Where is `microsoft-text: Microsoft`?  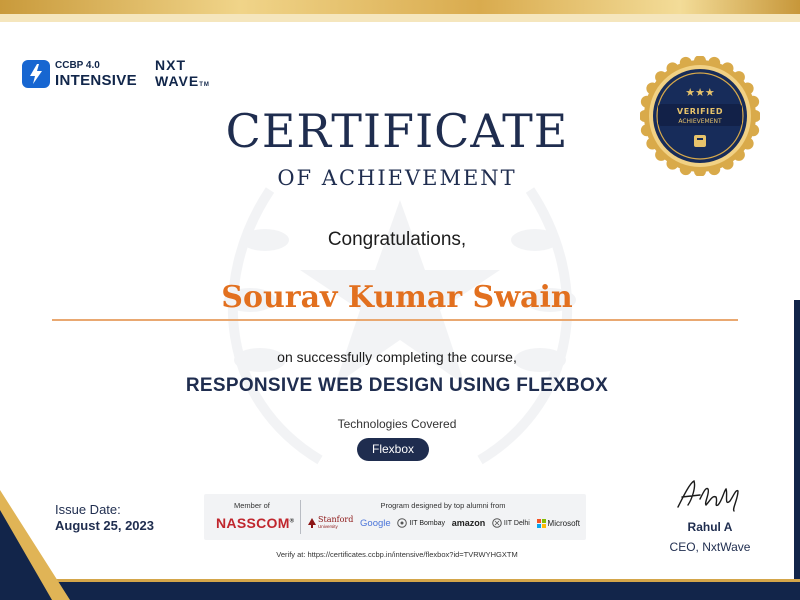
microsoft-text: Microsoft is located at coordinates (563, 523).